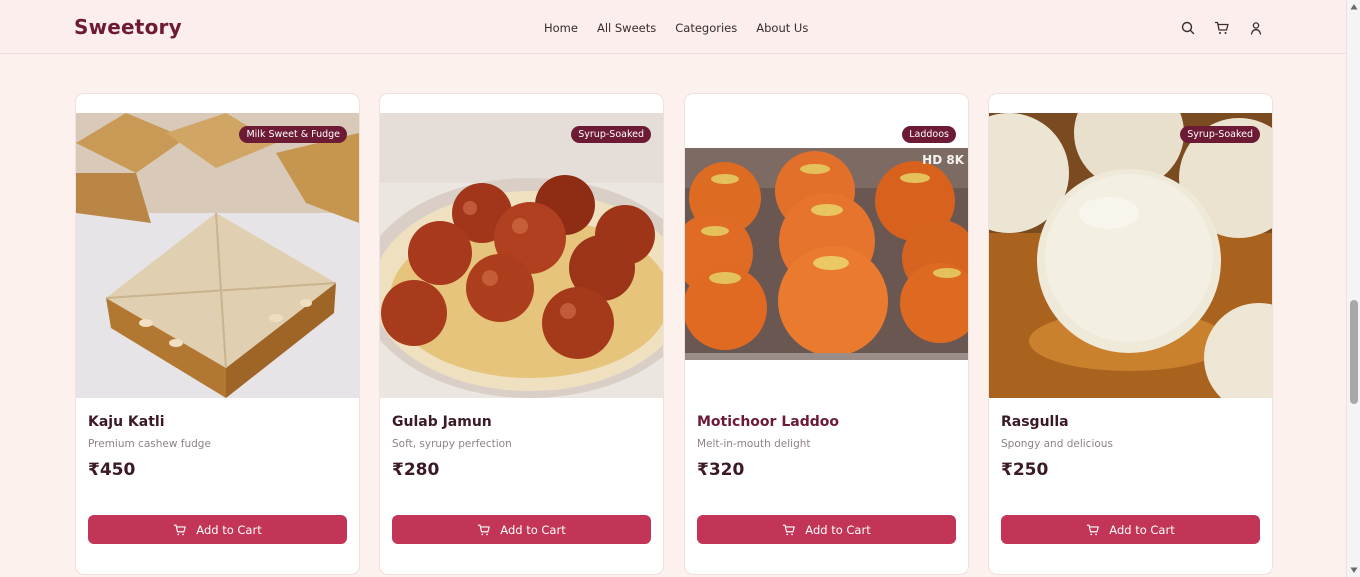 This screenshot has height=577, width=1360. I want to click on product-description: Premium cashew fudge, so click(149, 444).